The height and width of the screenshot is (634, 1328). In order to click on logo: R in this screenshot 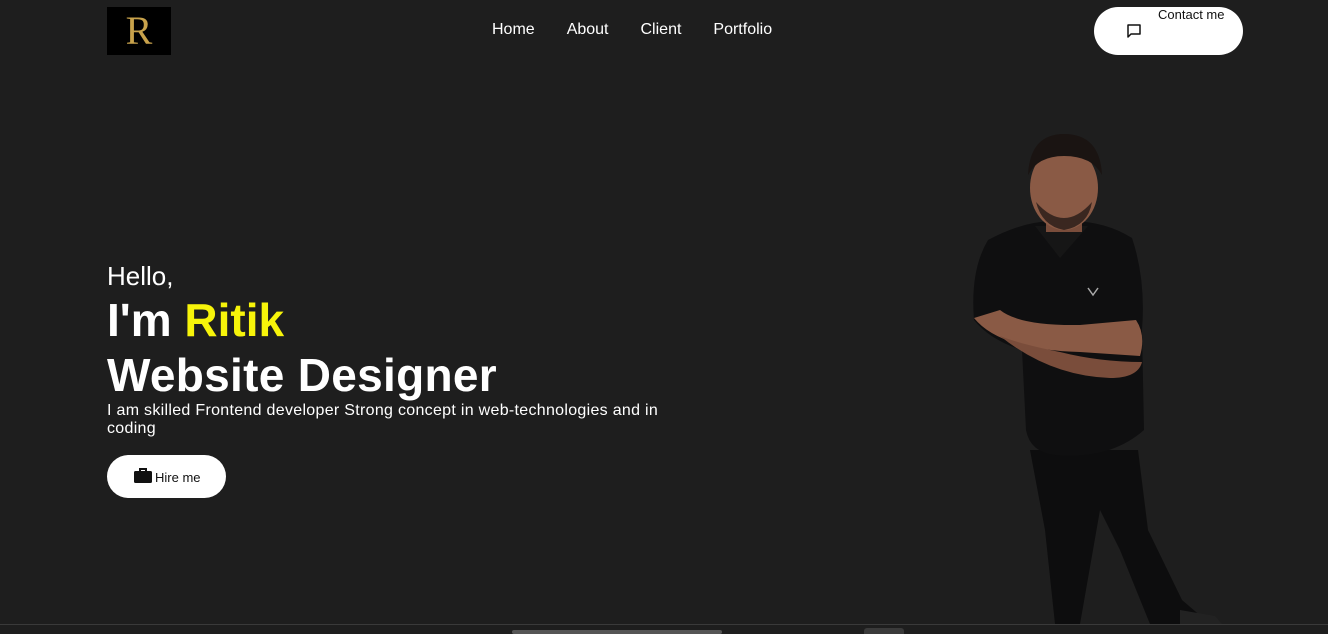, I will do `click(139, 31)`.